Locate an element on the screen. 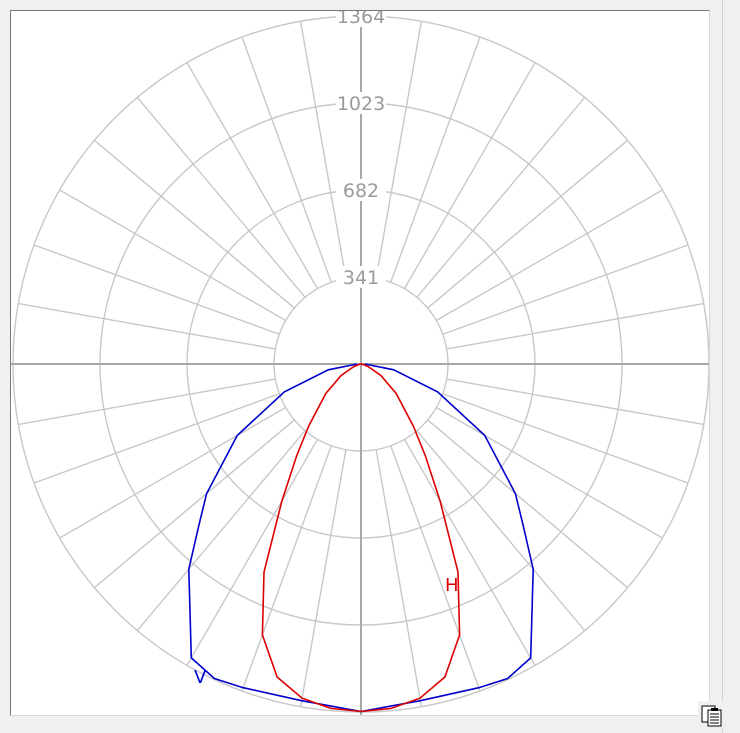 The width and height of the screenshot is (740, 733). right-scrollbar-strip is located at coordinates (731, 366).